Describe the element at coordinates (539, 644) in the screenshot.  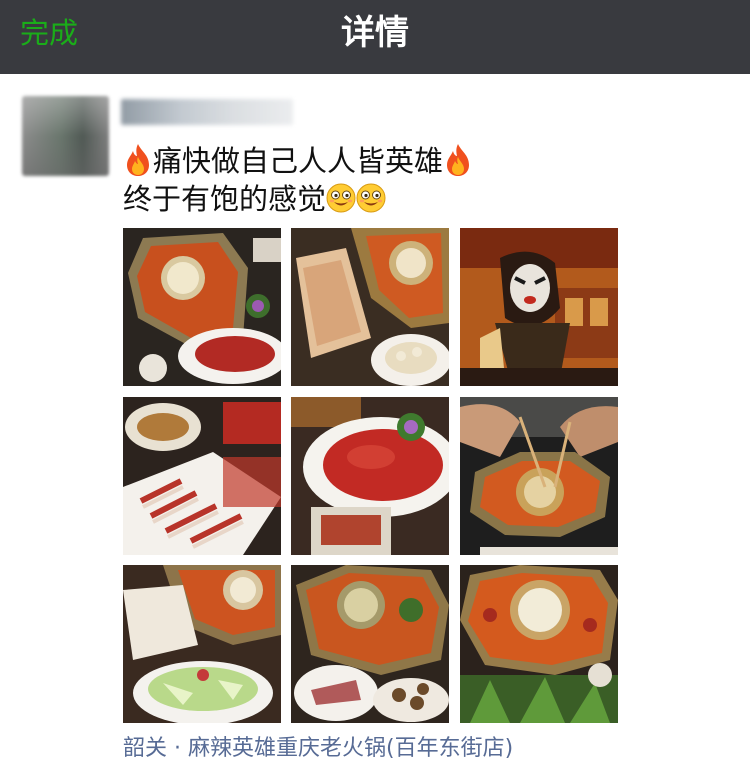
I see `photo-hotpot-vegetables` at that location.